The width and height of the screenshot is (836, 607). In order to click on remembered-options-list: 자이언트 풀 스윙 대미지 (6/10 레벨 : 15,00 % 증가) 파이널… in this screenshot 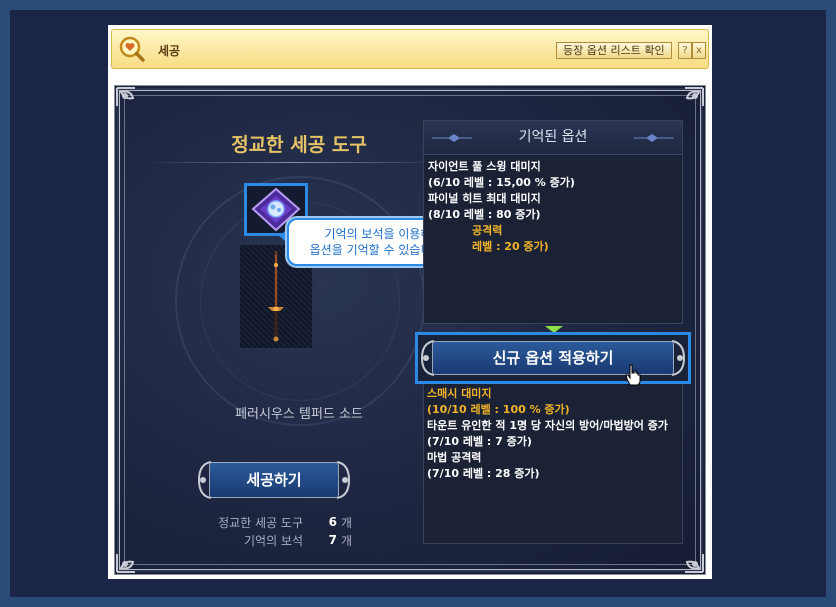, I will do `click(554, 207)`.